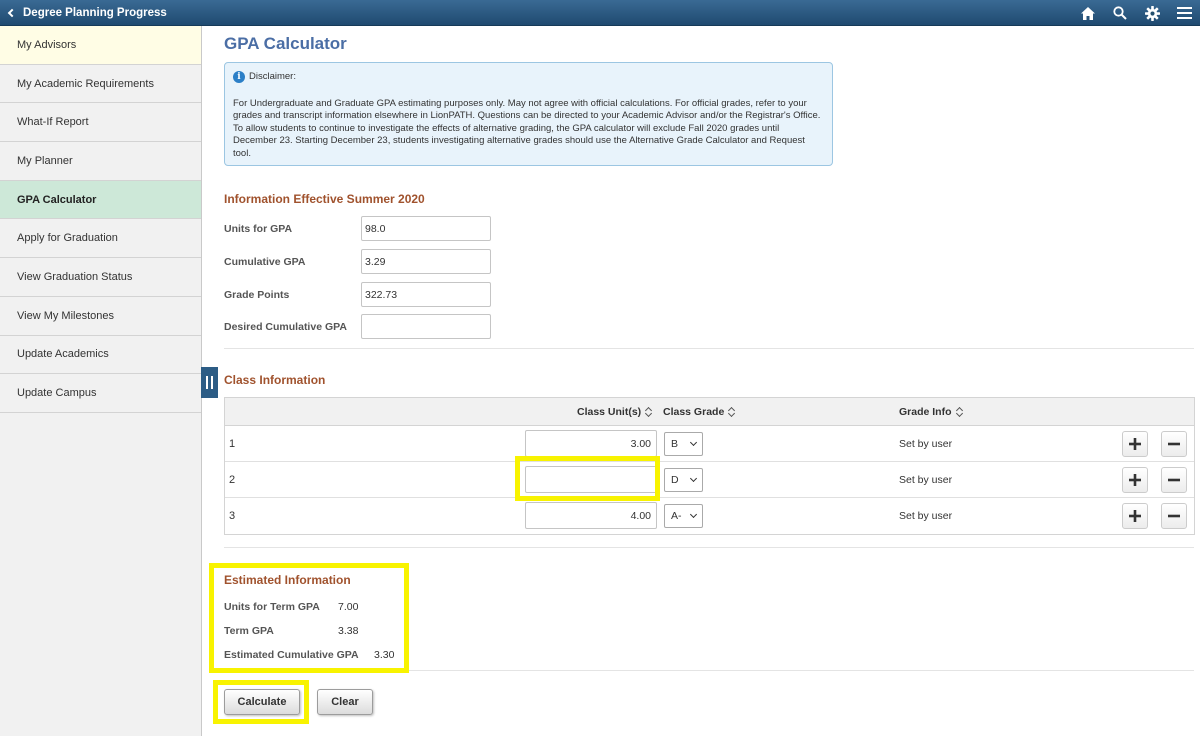  What do you see at coordinates (357, 294) in the screenshot?
I see `grade-points-row: Grade Points 322.73` at bounding box center [357, 294].